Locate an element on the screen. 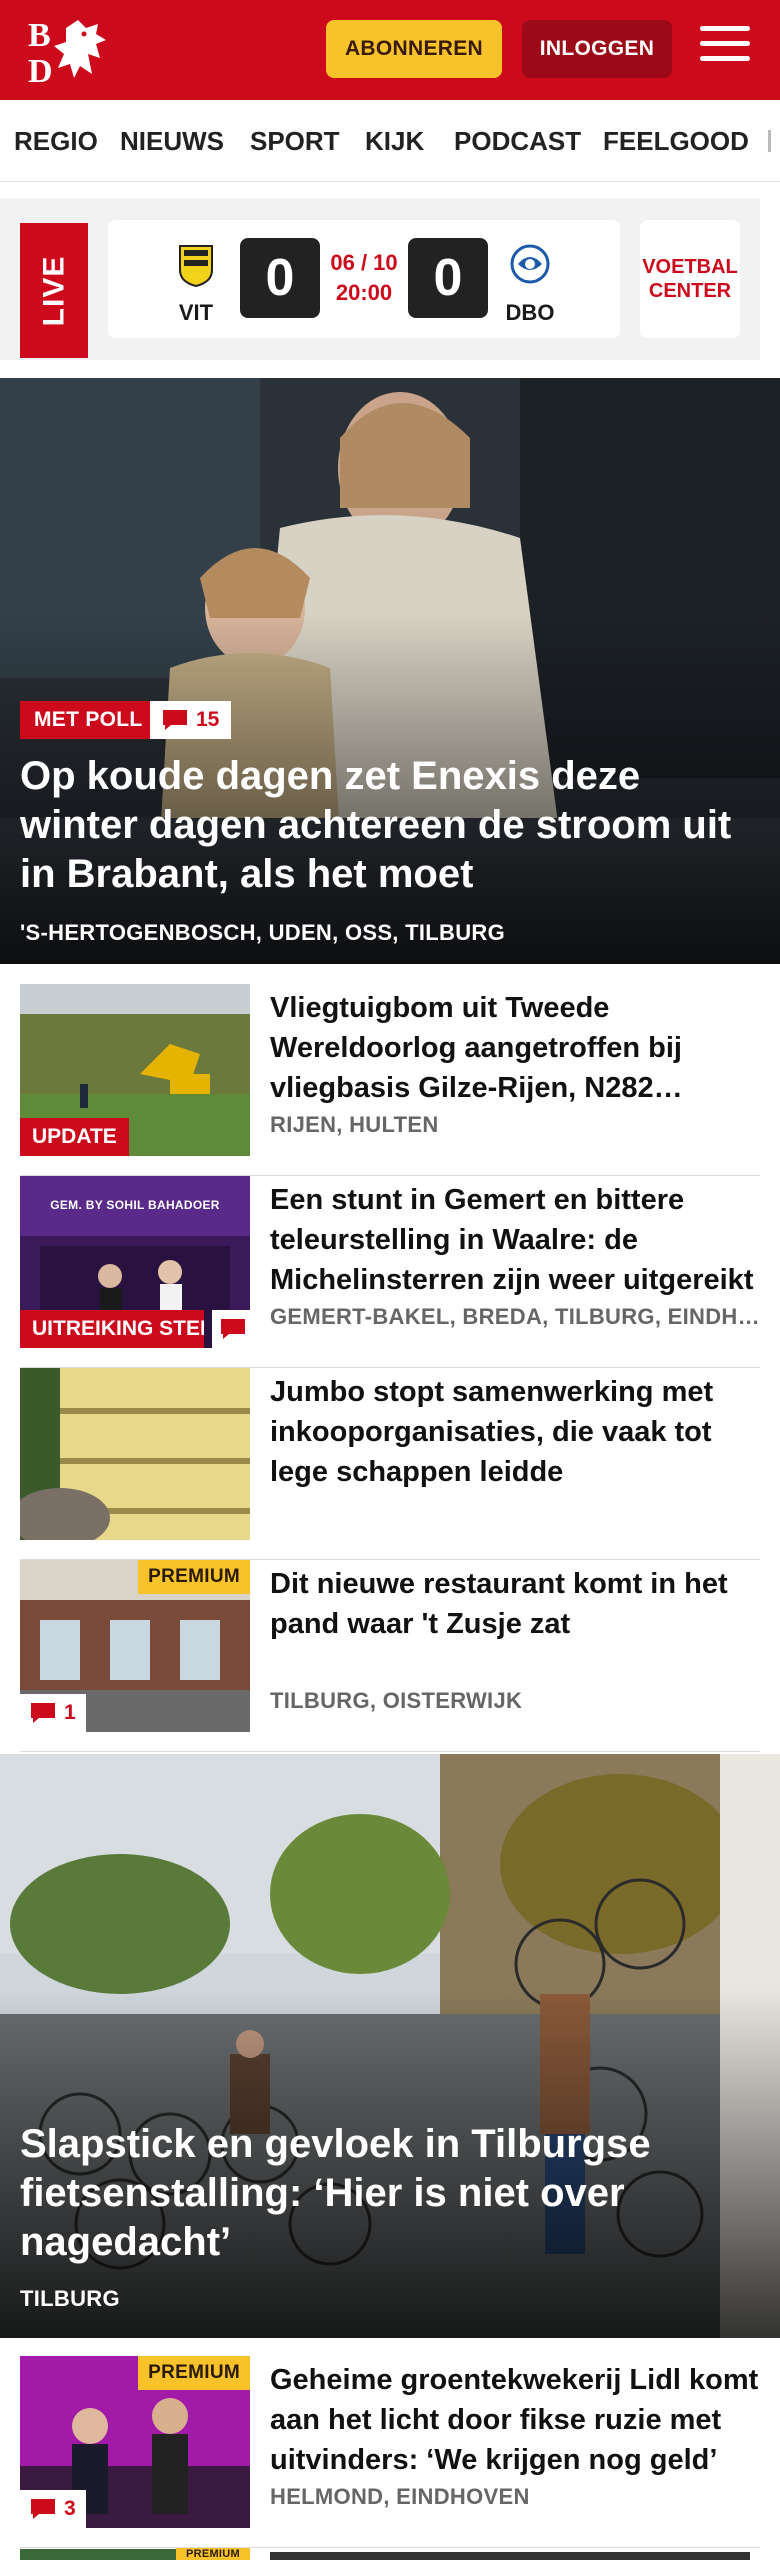 The height and width of the screenshot is (2560, 780). home-team-name: VIT is located at coordinates (196, 312).